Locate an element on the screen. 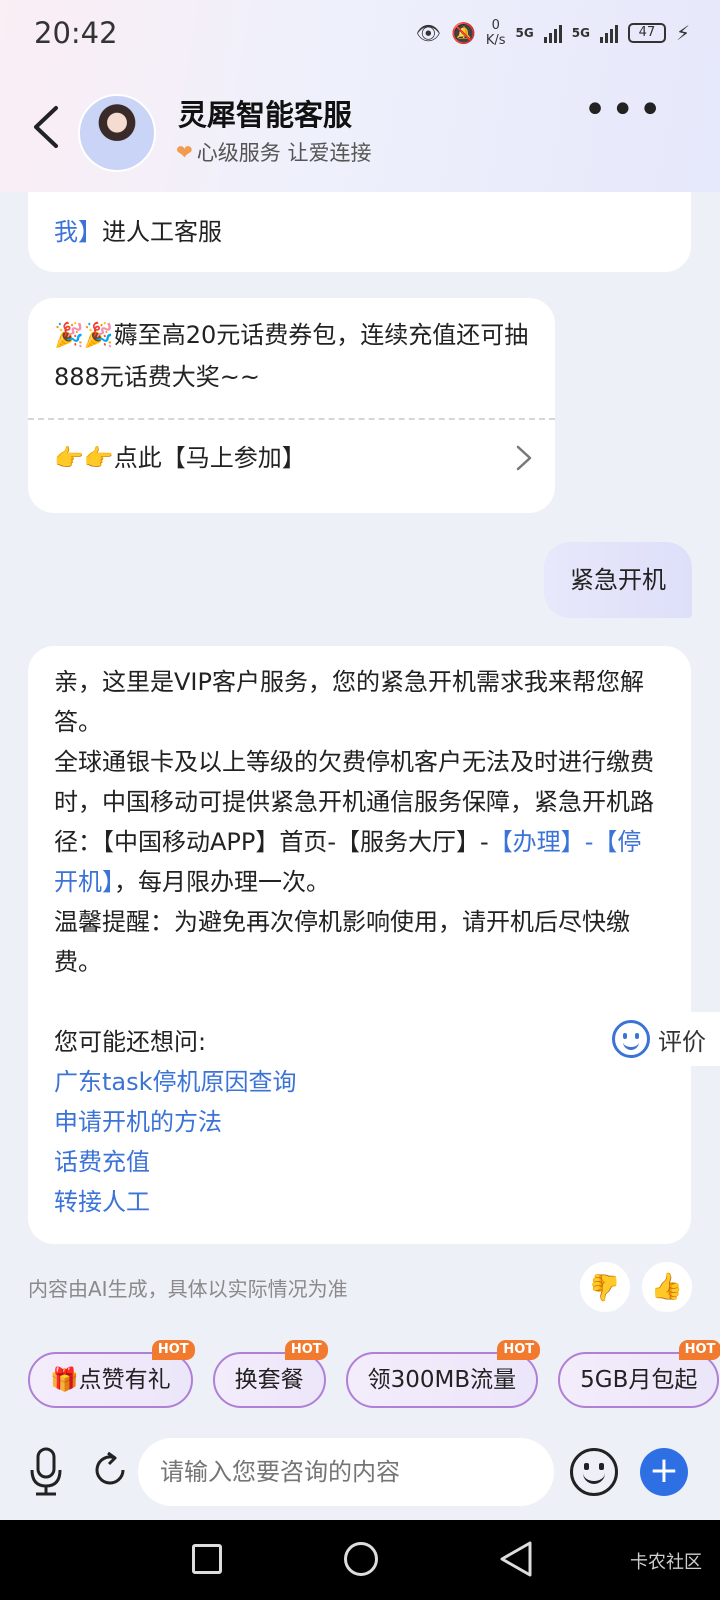 This screenshot has height=1600, width=720. net-speed: 0 K/s is located at coordinates (495, 33).